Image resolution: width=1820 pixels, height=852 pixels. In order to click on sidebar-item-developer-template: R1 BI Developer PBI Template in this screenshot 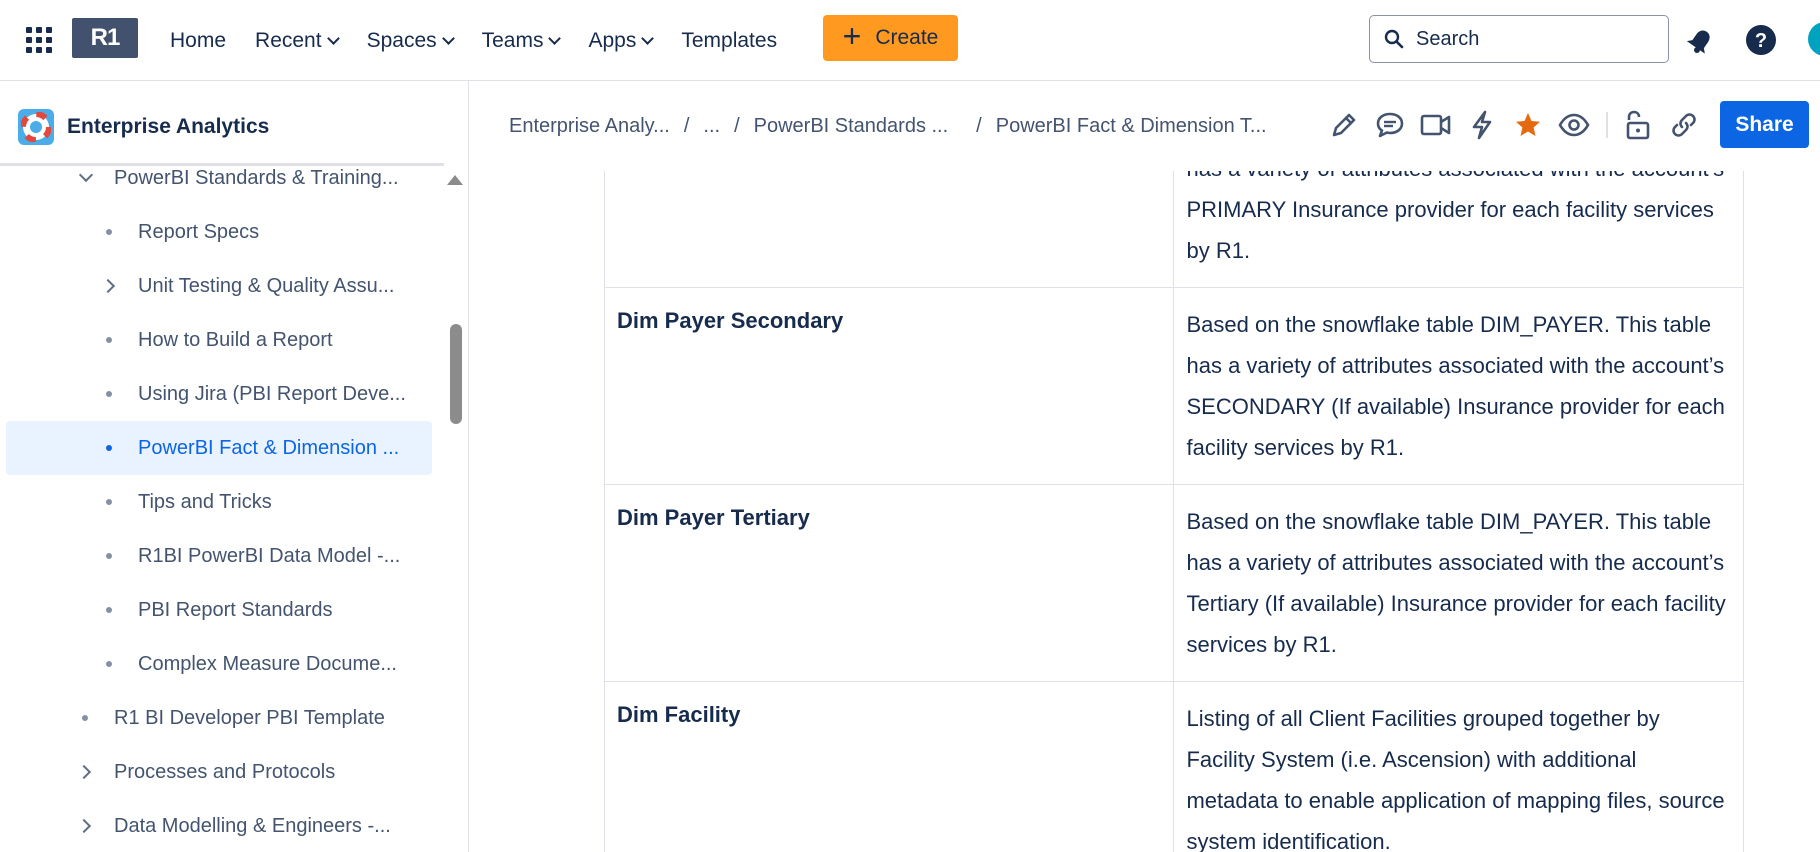, I will do `click(219, 718)`.